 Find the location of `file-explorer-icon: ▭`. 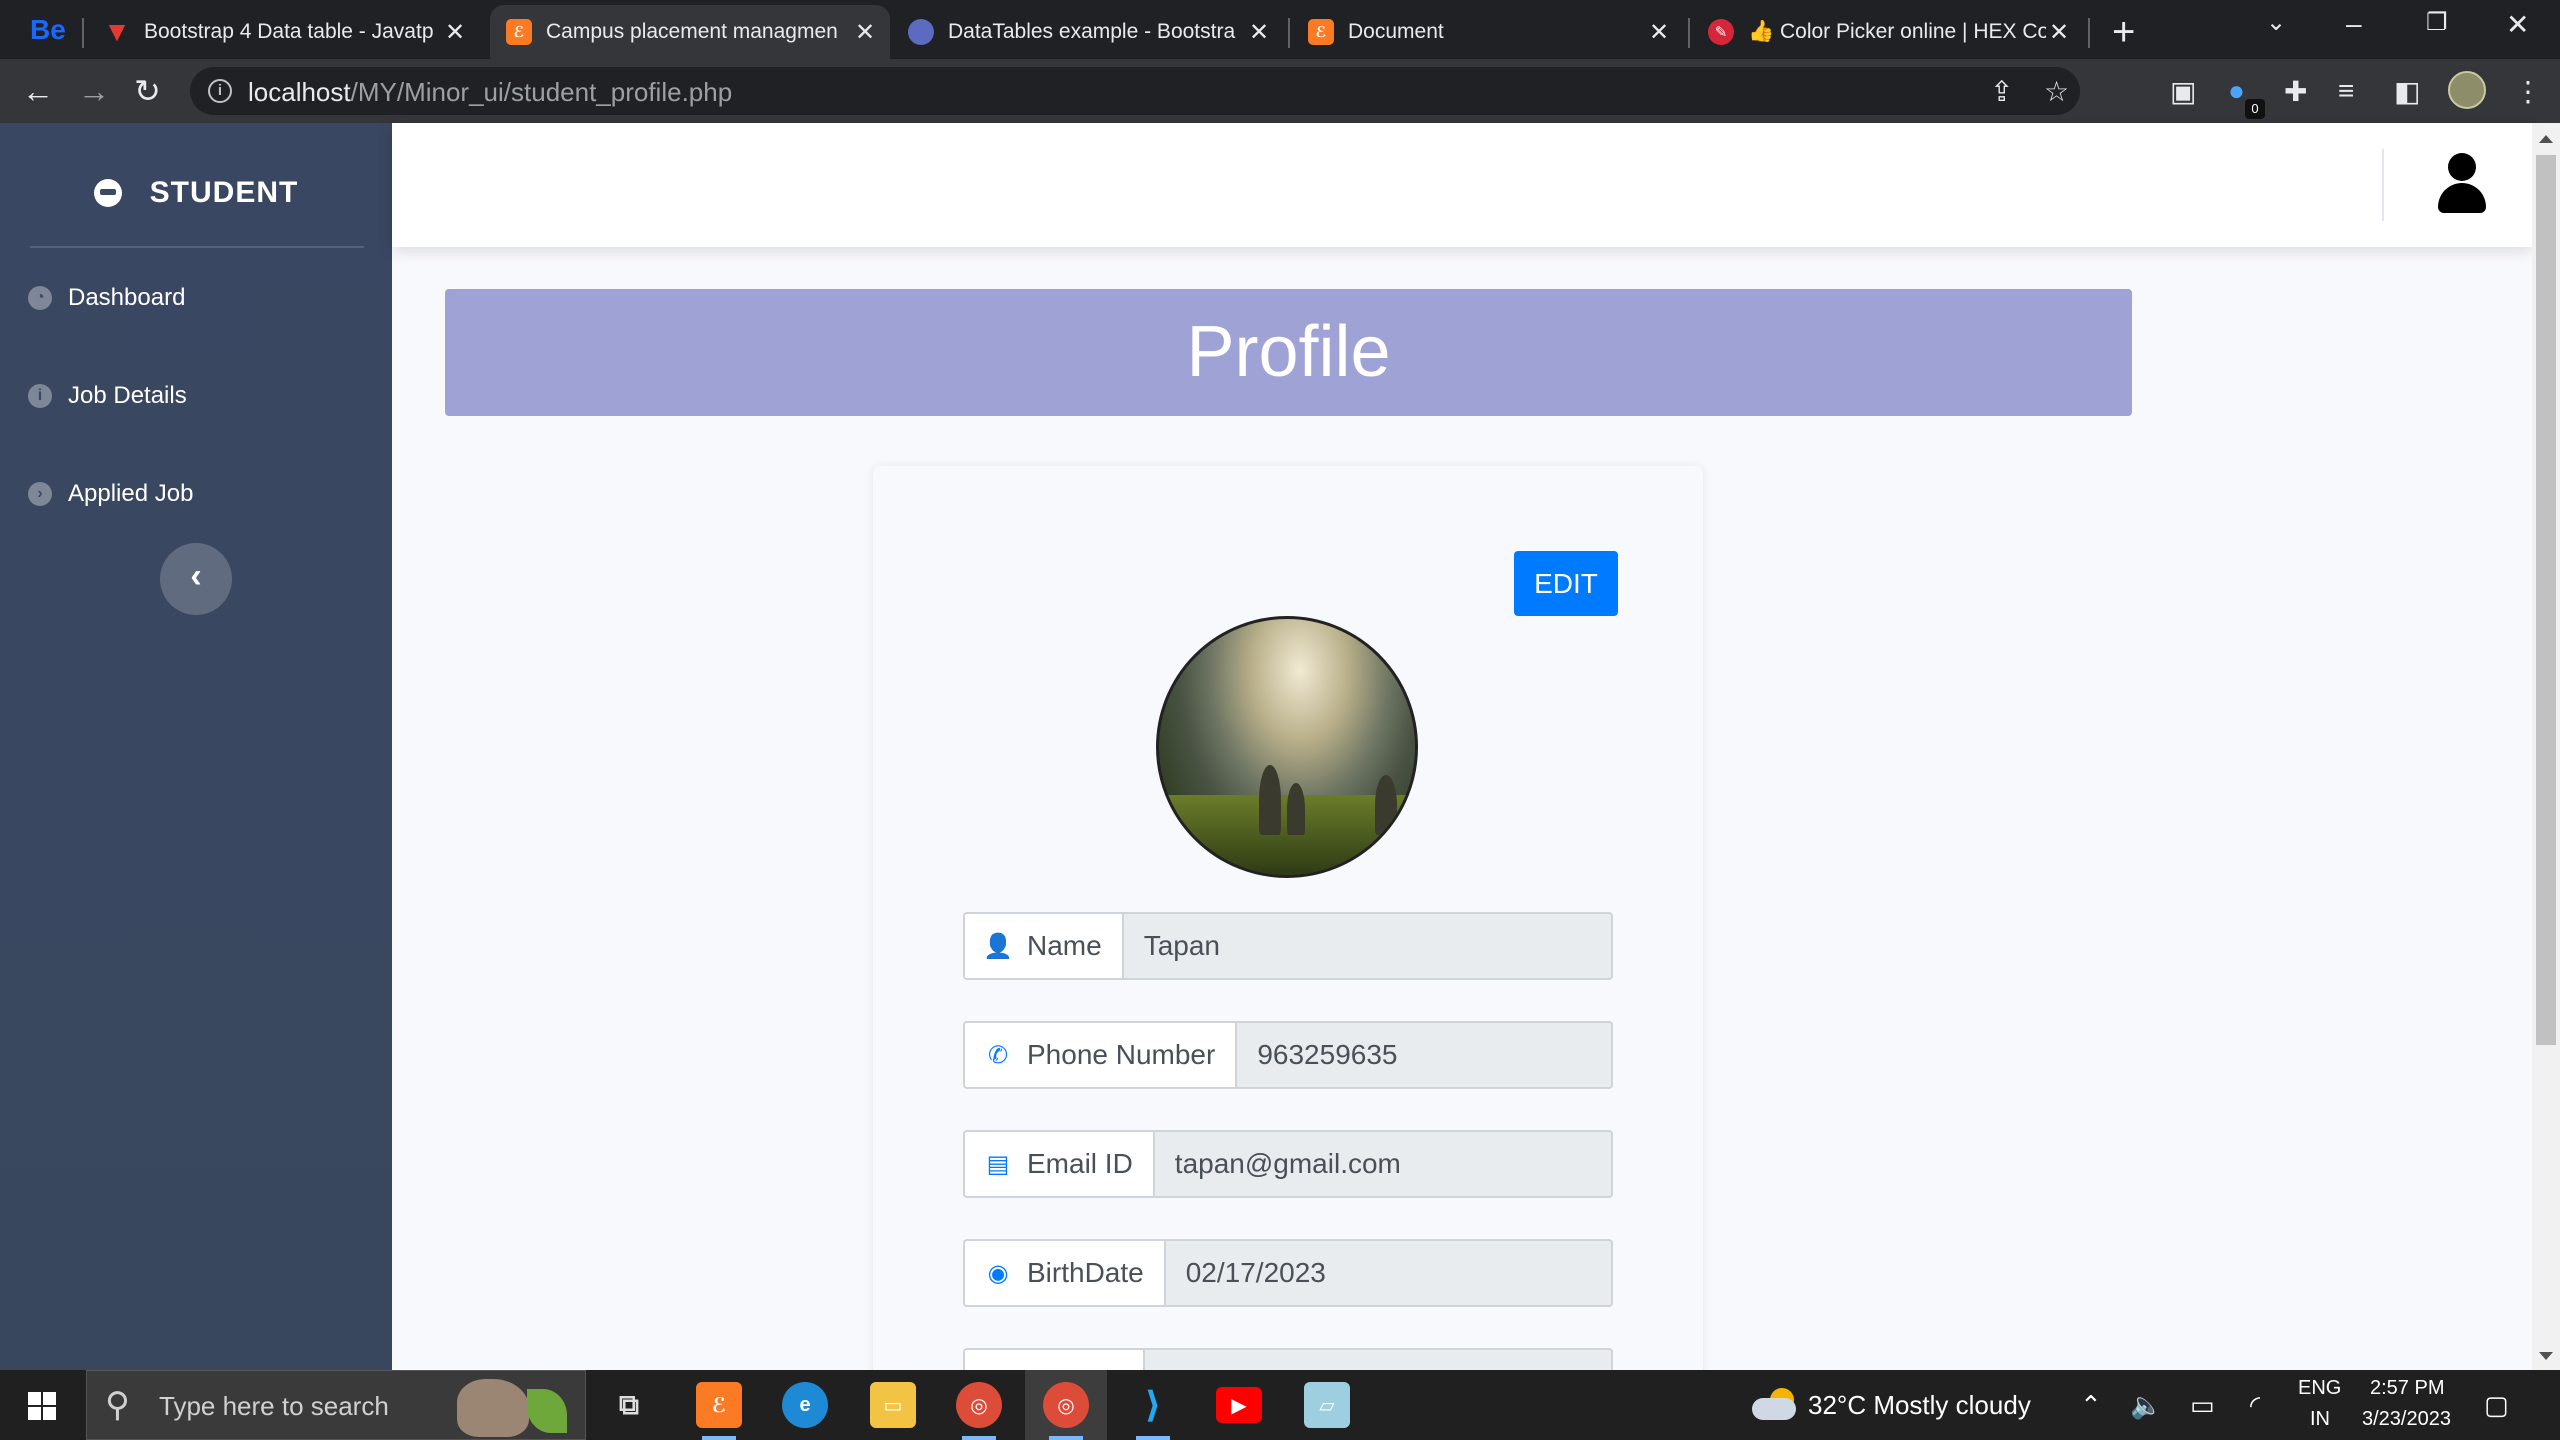

file-explorer-icon: ▭ is located at coordinates (893, 1405).